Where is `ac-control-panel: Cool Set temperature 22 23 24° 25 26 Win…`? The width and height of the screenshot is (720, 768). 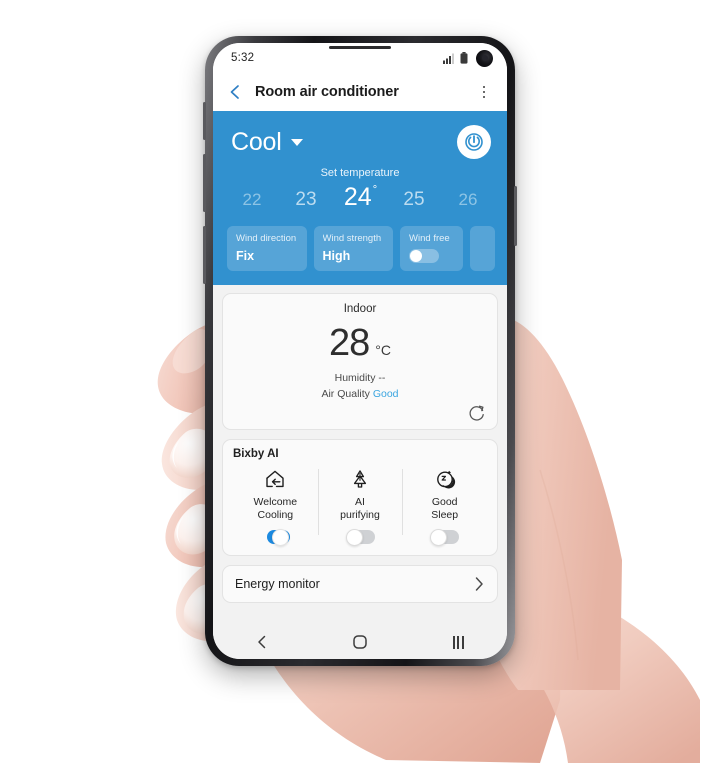 ac-control-panel: Cool Set temperature 22 23 24° 25 26 Win… is located at coordinates (360, 198).